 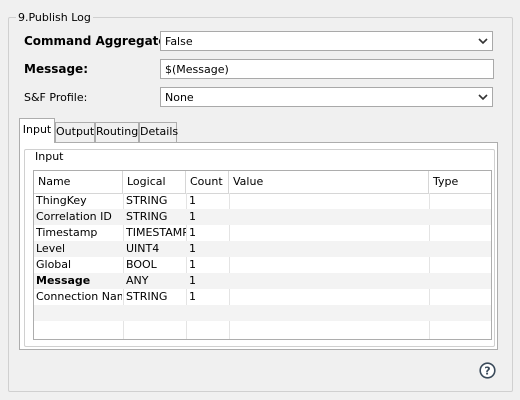 What do you see at coordinates (327, 69) in the screenshot?
I see `message-input` at bounding box center [327, 69].